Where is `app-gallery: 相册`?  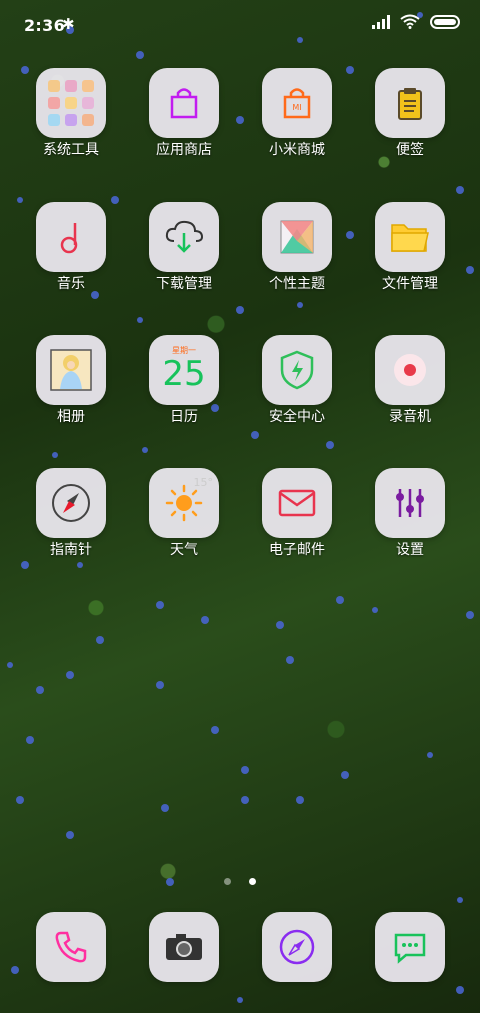
app-gallery: 相册 is located at coordinates (71, 390).